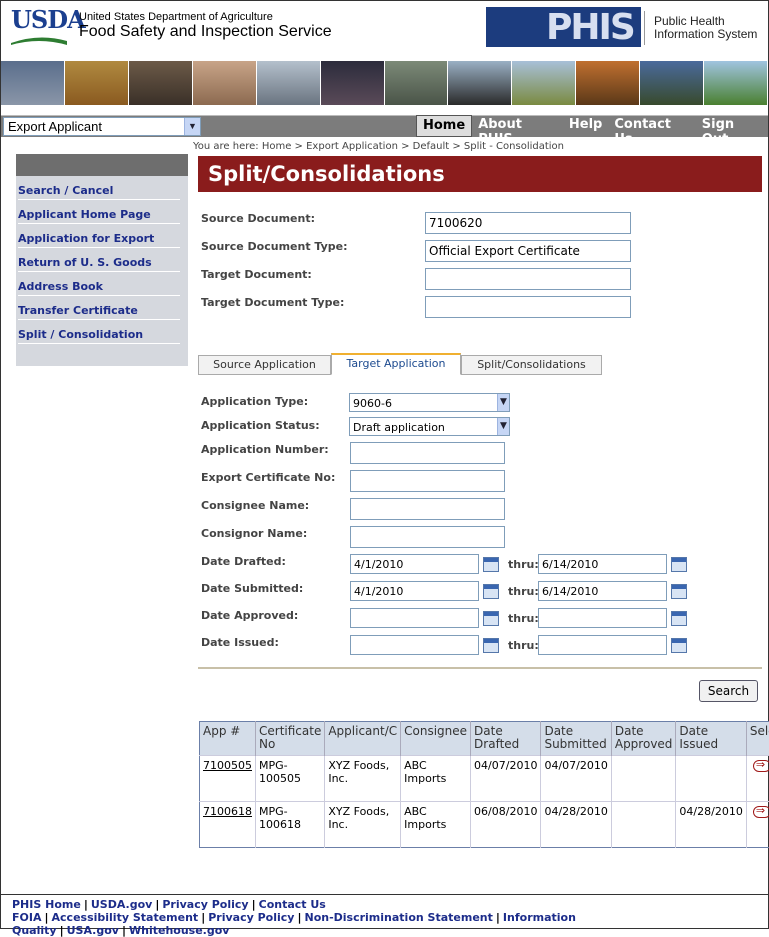 This screenshot has width=769, height=937. I want to click on target-document-field, so click(528, 279).